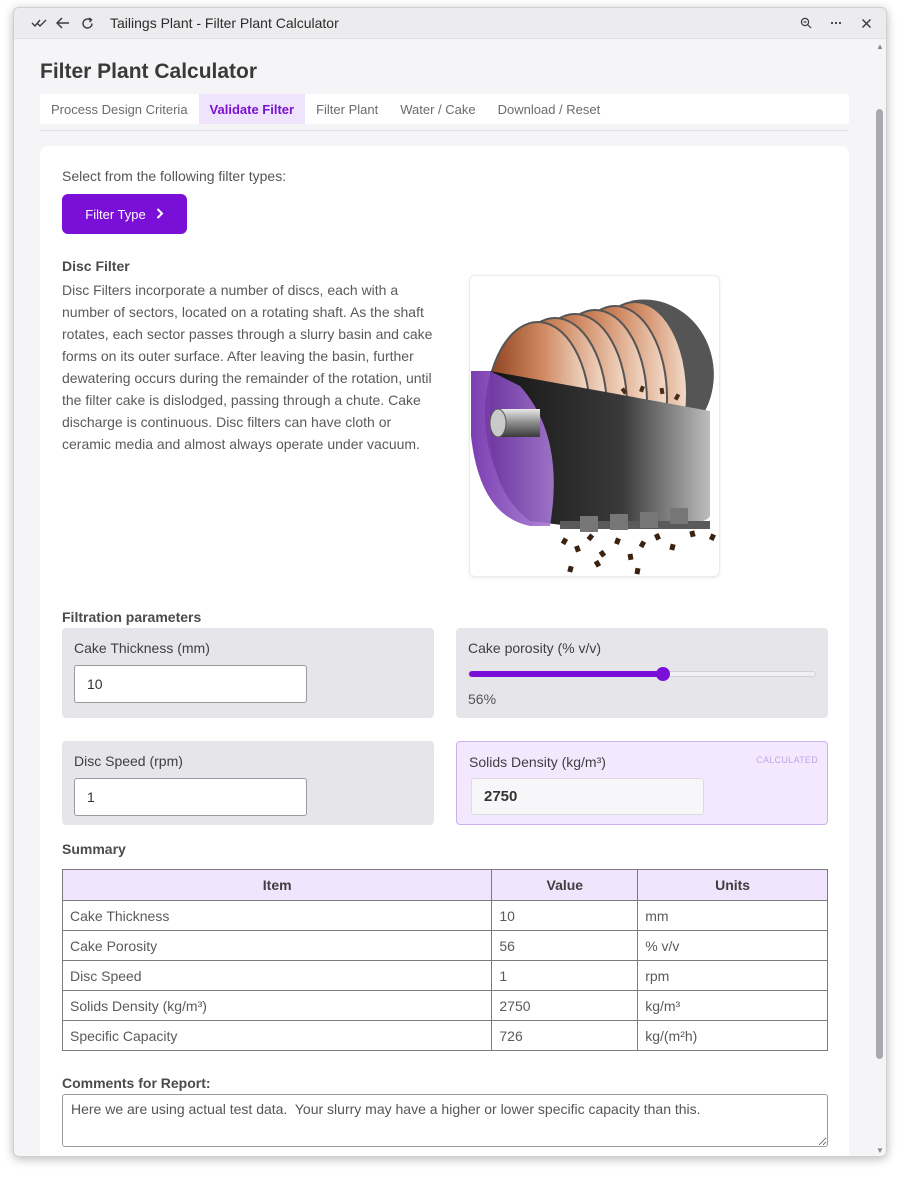 This screenshot has width=900, height=1183. I want to click on table-row: Solids Density (kg/m³) 2750 kg/m³, so click(444, 1005).